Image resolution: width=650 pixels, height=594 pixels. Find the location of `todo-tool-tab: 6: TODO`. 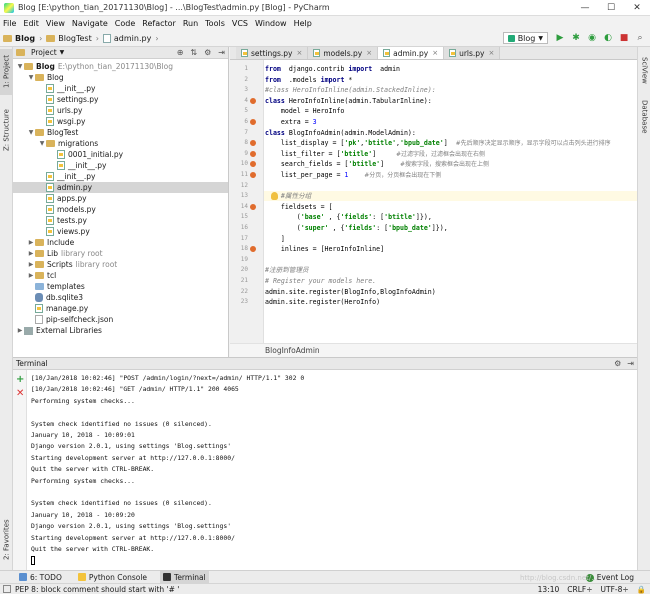

todo-tool-tab: 6: TODO is located at coordinates (40, 577).